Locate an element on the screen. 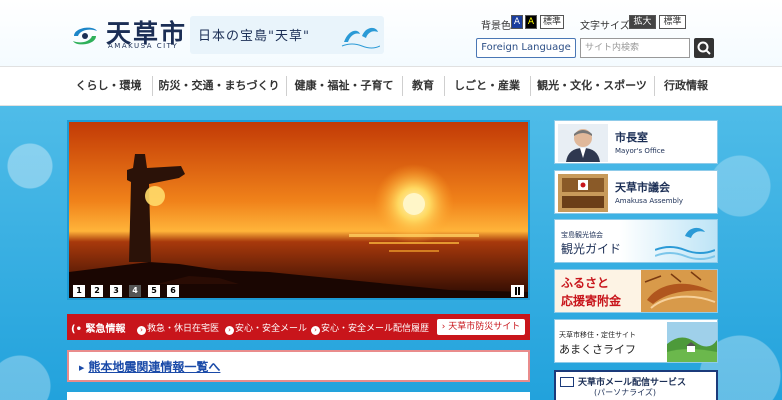  city-assembly-banner: 天草市議会 Amakusa Assembly is located at coordinates (636, 192).